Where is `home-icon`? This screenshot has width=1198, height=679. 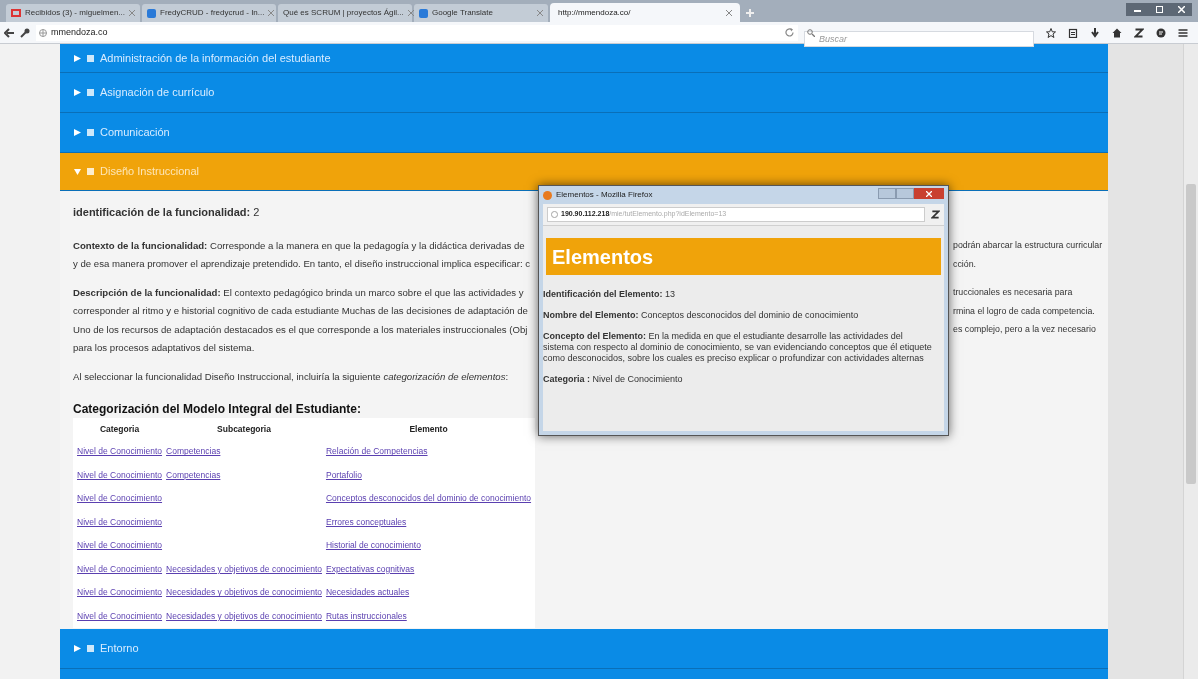 home-icon is located at coordinates (1117, 32).